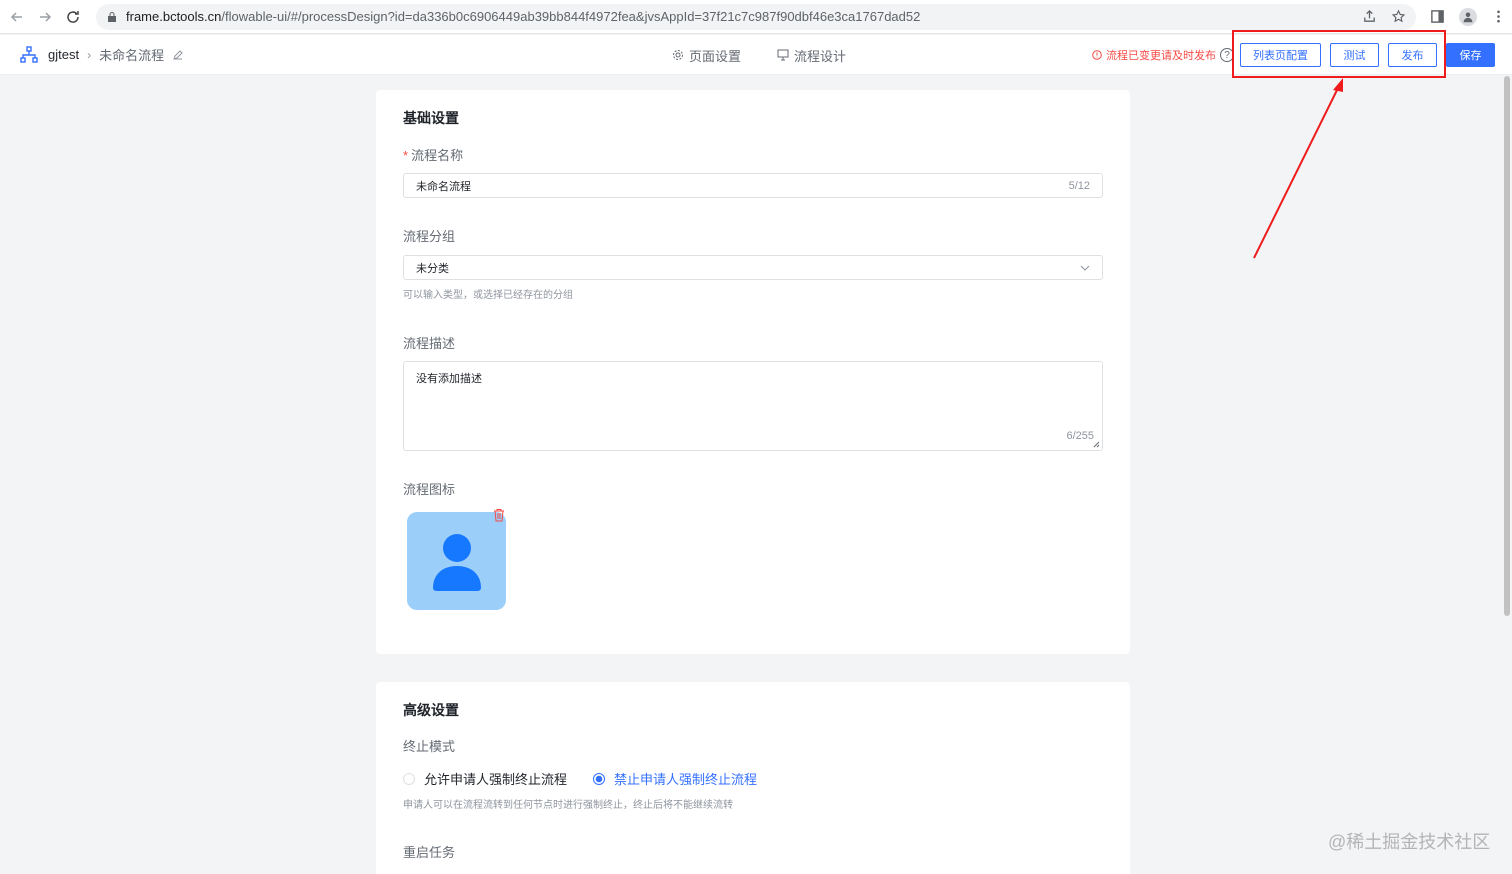 Image resolution: width=1512 pixels, height=874 pixels. I want to click on tab-label: 流程设计, so click(820, 56).